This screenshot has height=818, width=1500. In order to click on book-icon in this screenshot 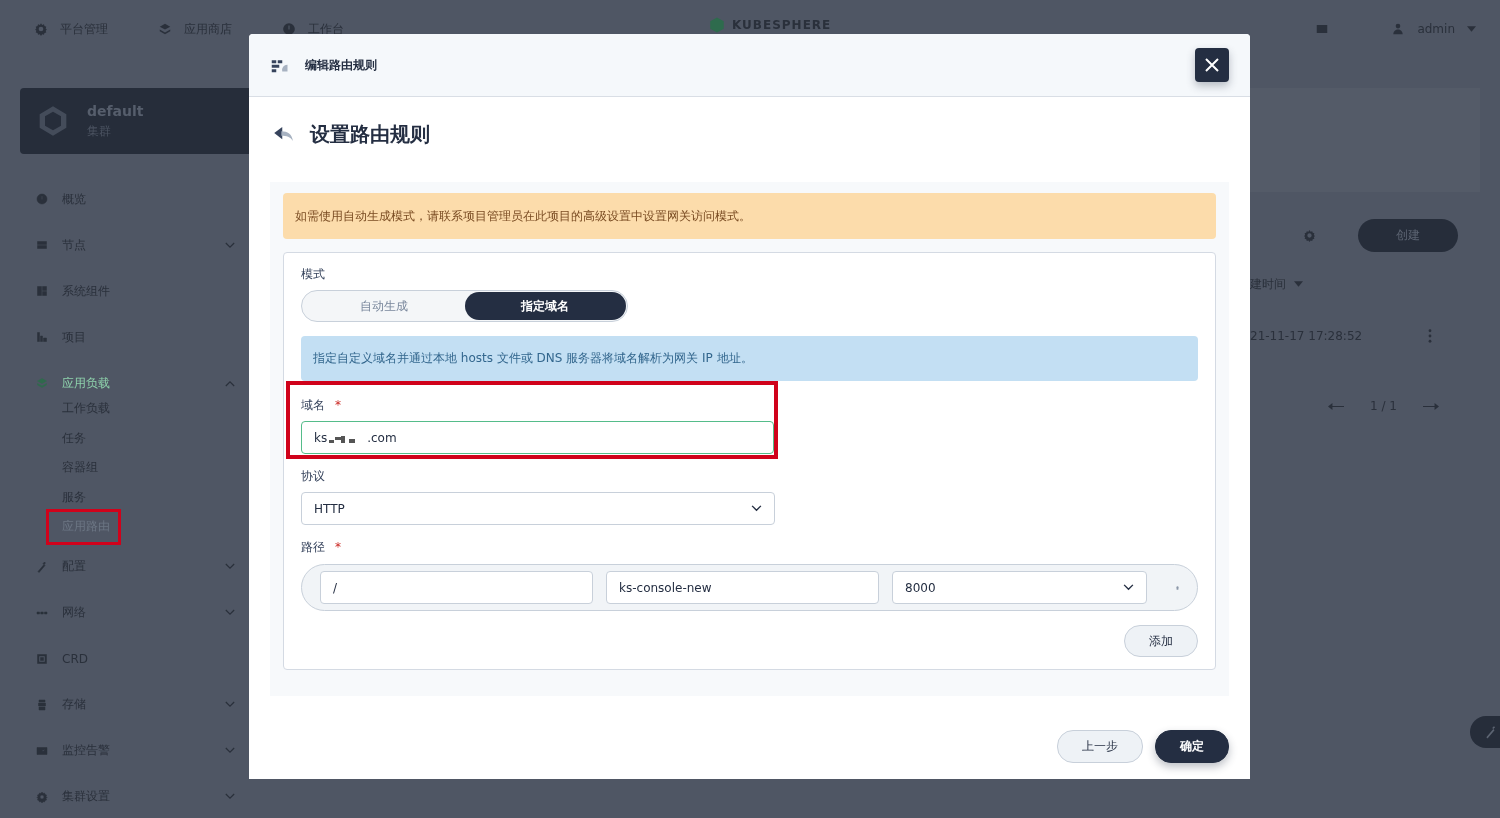, I will do `click(1322, 29)`.